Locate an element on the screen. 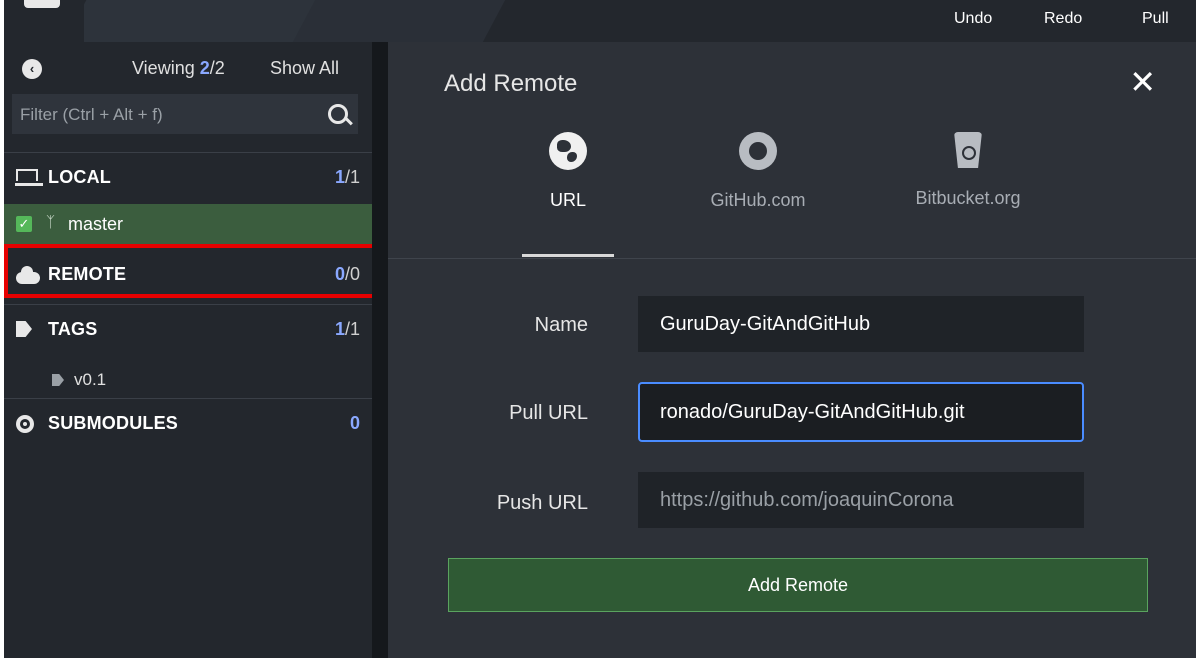 This screenshot has height=658, width=1196. viewing-label: Viewing is located at coordinates (163, 68).